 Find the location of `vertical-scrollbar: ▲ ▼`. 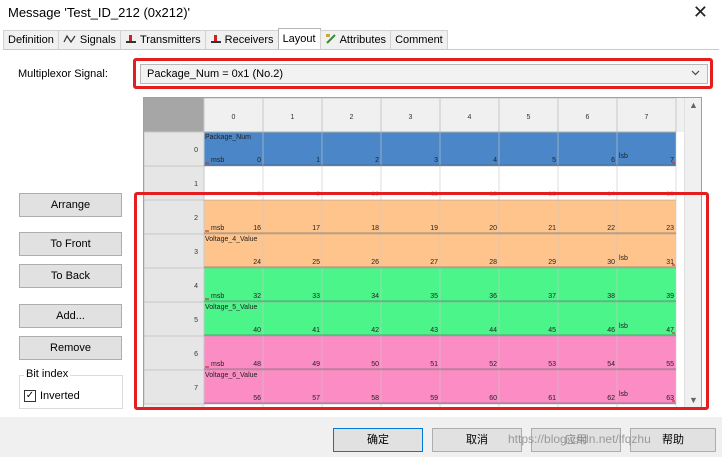

vertical-scrollbar: ▲ ▼ is located at coordinates (692, 252).